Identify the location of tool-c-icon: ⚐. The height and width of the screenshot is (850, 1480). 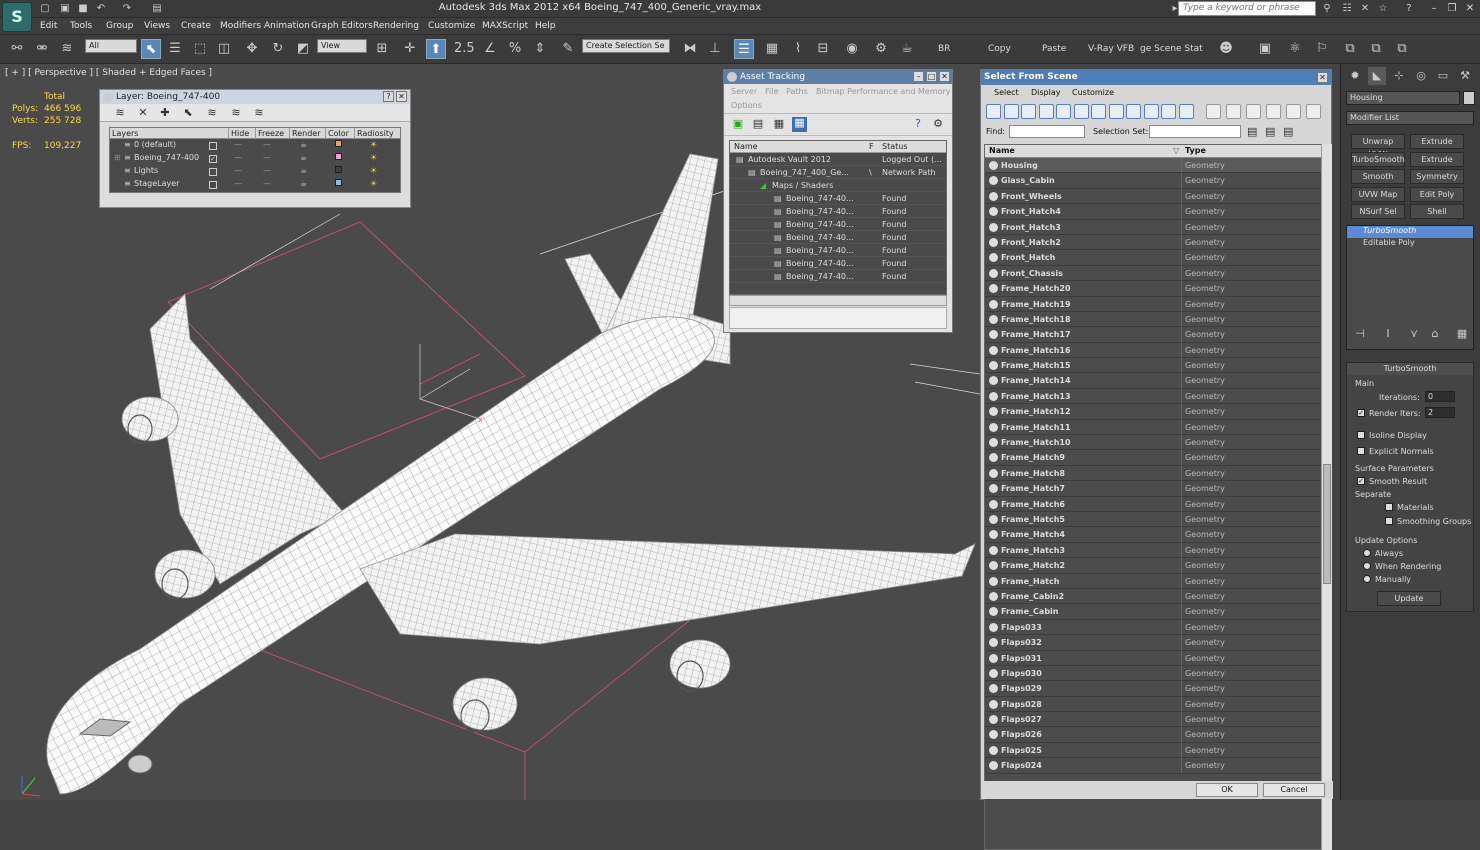
(1322, 49).